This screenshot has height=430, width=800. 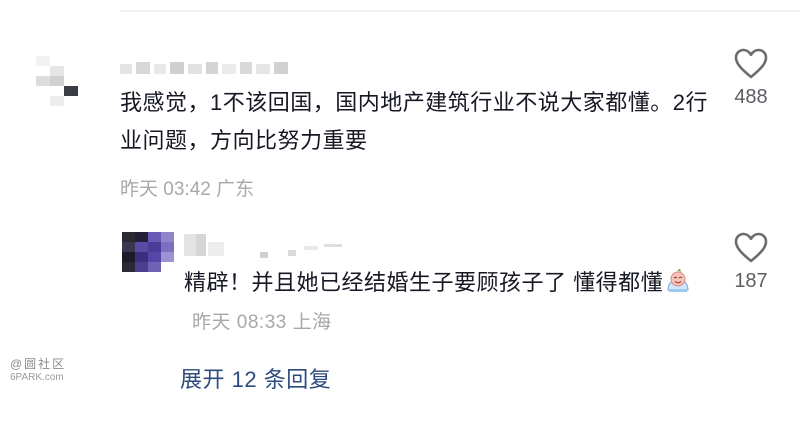 I want to click on like-button: 488, so click(x=751, y=78).